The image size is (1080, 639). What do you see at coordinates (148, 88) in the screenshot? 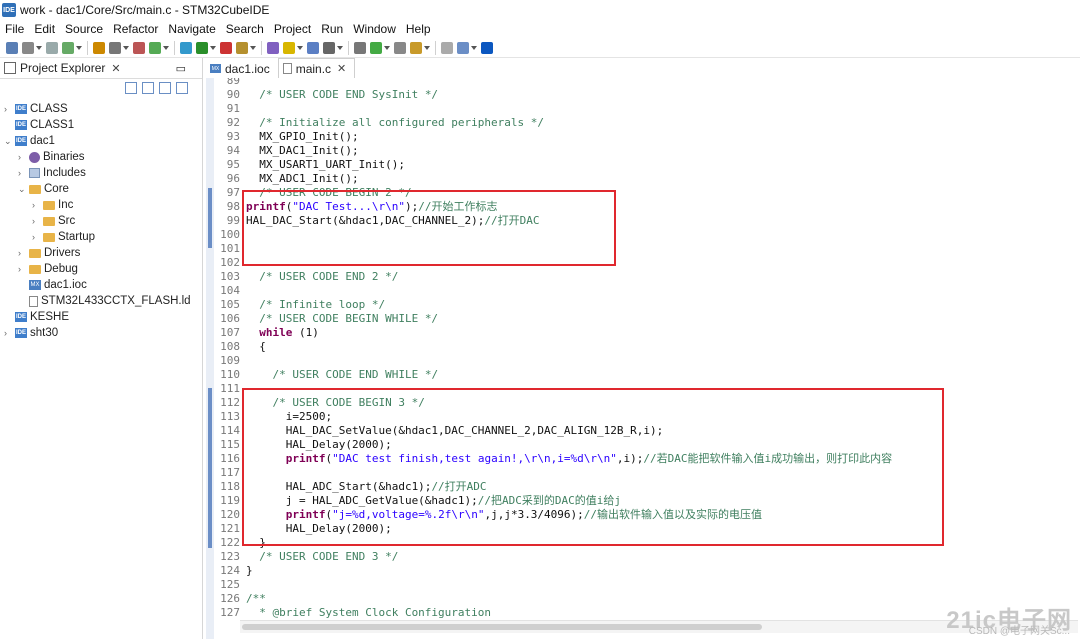
I see `link-editor-icon` at bounding box center [148, 88].